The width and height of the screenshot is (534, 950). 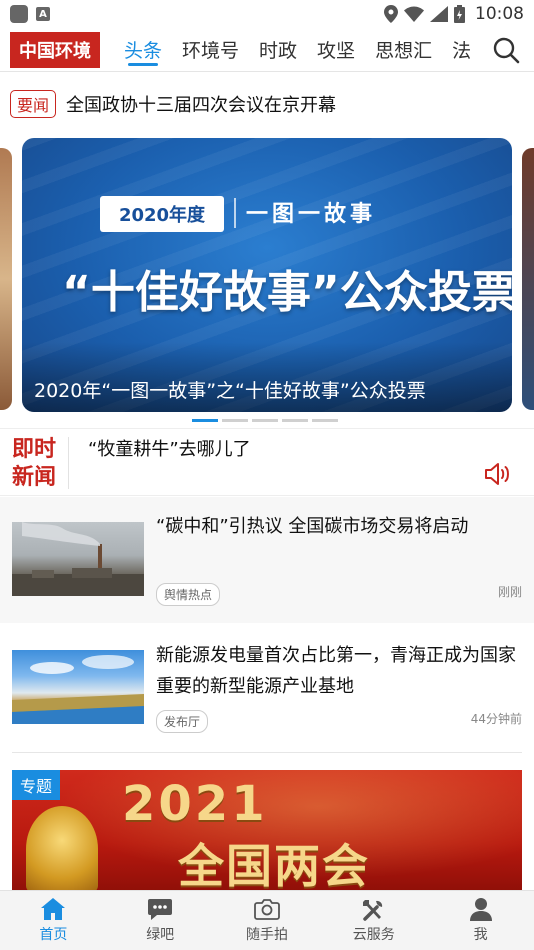 I want to click on news-time: 44分钟前, so click(x=496, y=719).